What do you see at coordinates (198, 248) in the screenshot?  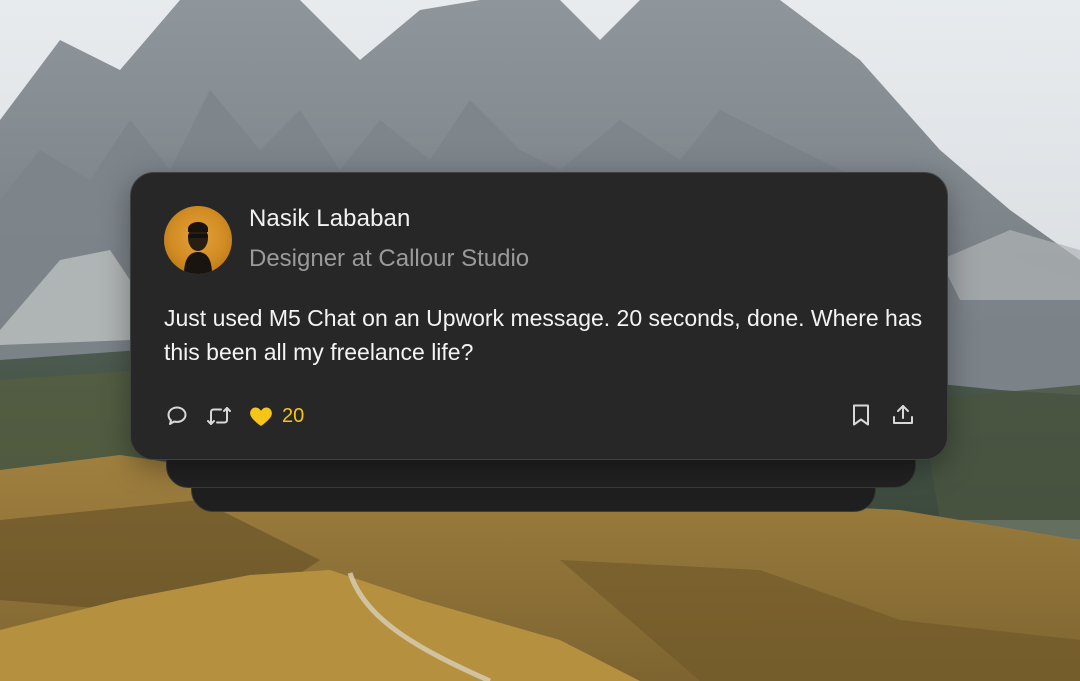 I see `person-silhouette-icon` at bounding box center [198, 248].